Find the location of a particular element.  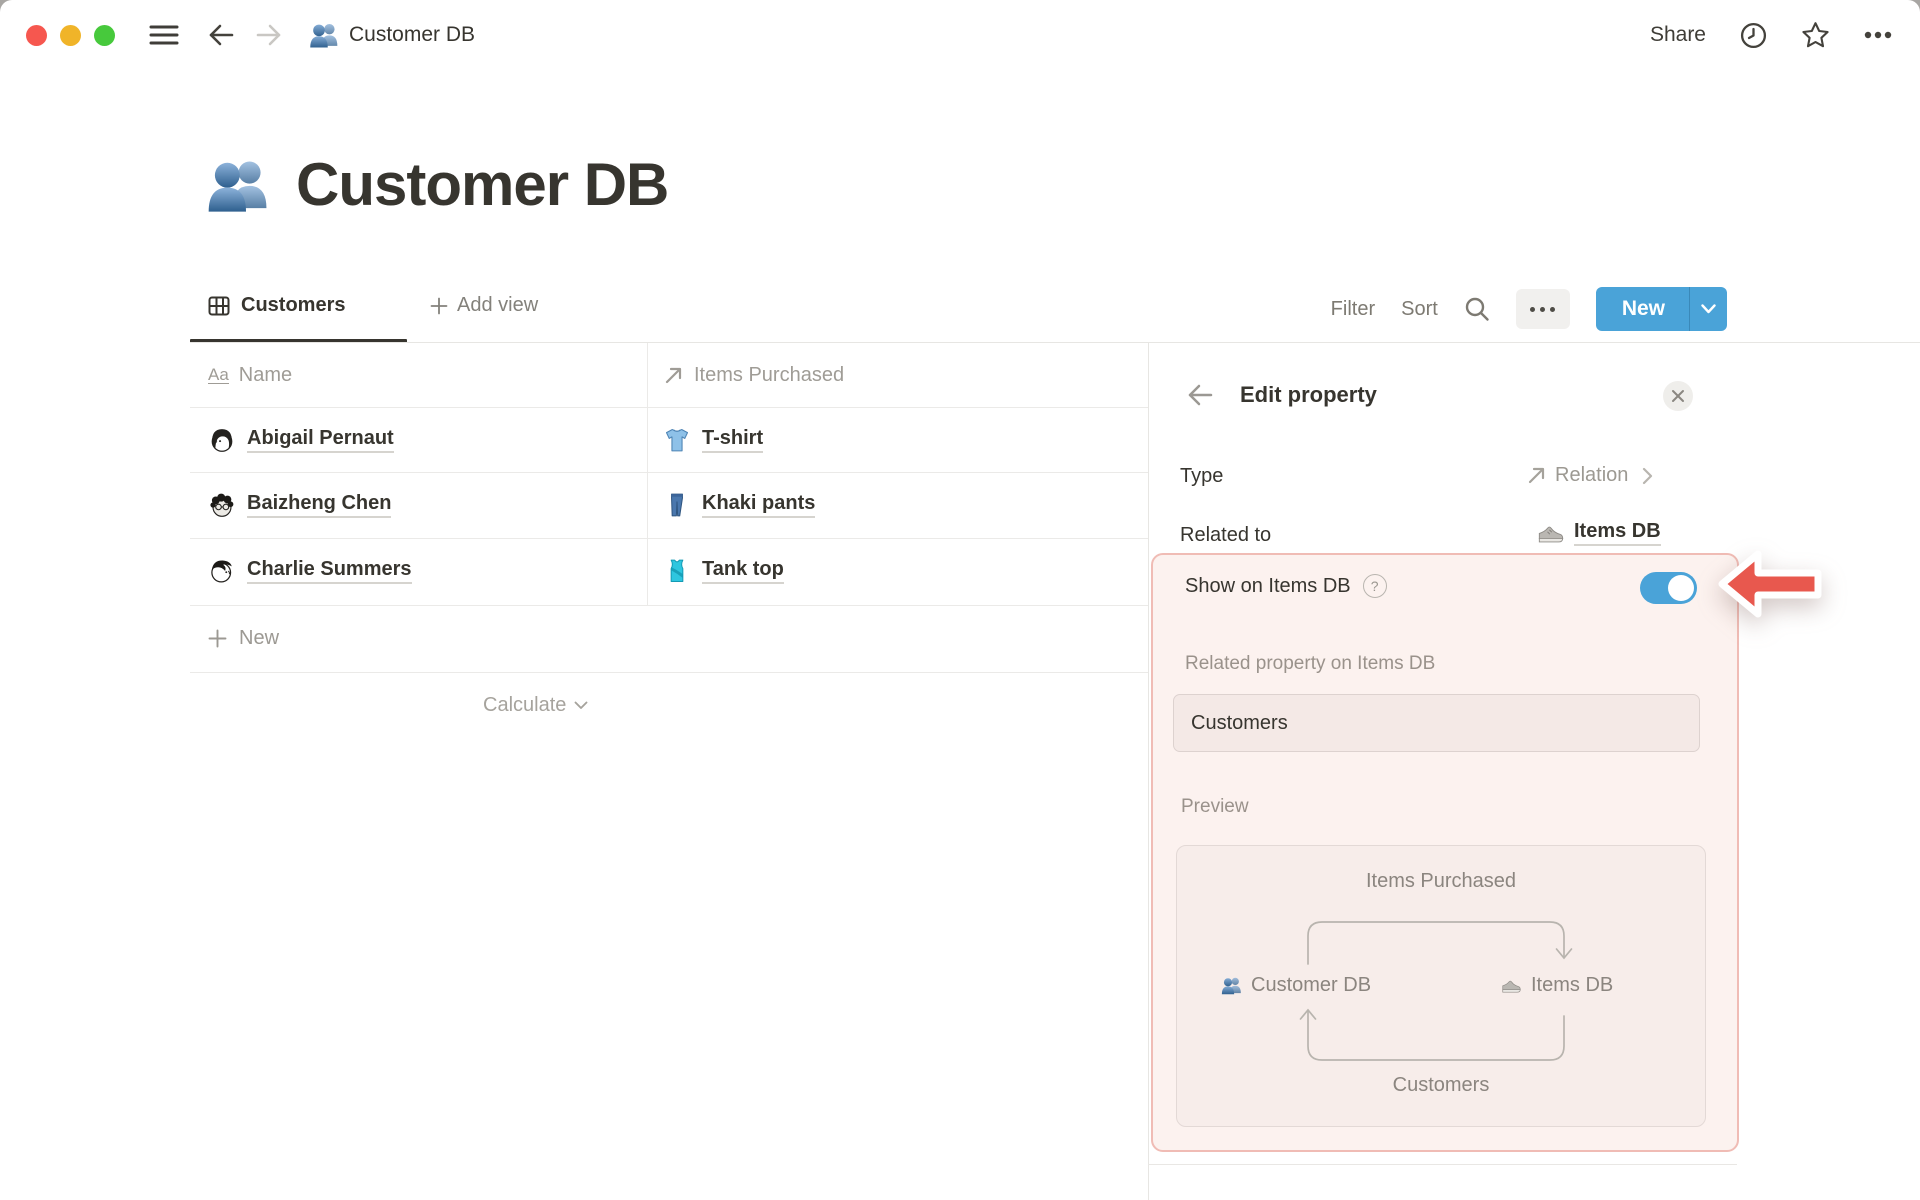

customer-name-link: Charlie Summers is located at coordinates (329, 571).